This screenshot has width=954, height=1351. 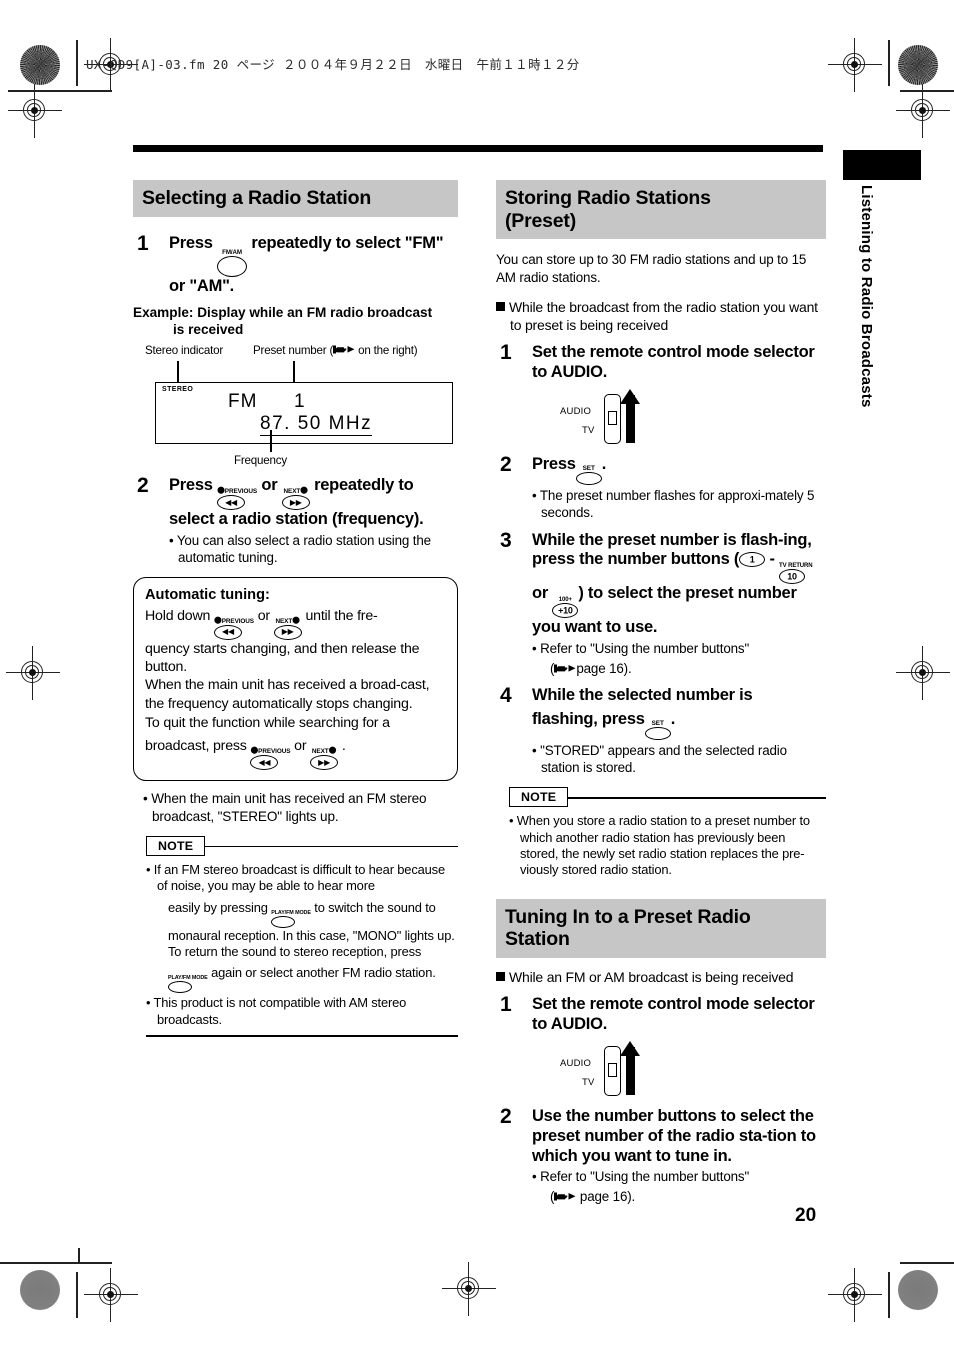 What do you see at coordinates (324, 751) in the screenshot?
I see `next-button-caption: NEXT⬤` at bounding box center [324, 751].